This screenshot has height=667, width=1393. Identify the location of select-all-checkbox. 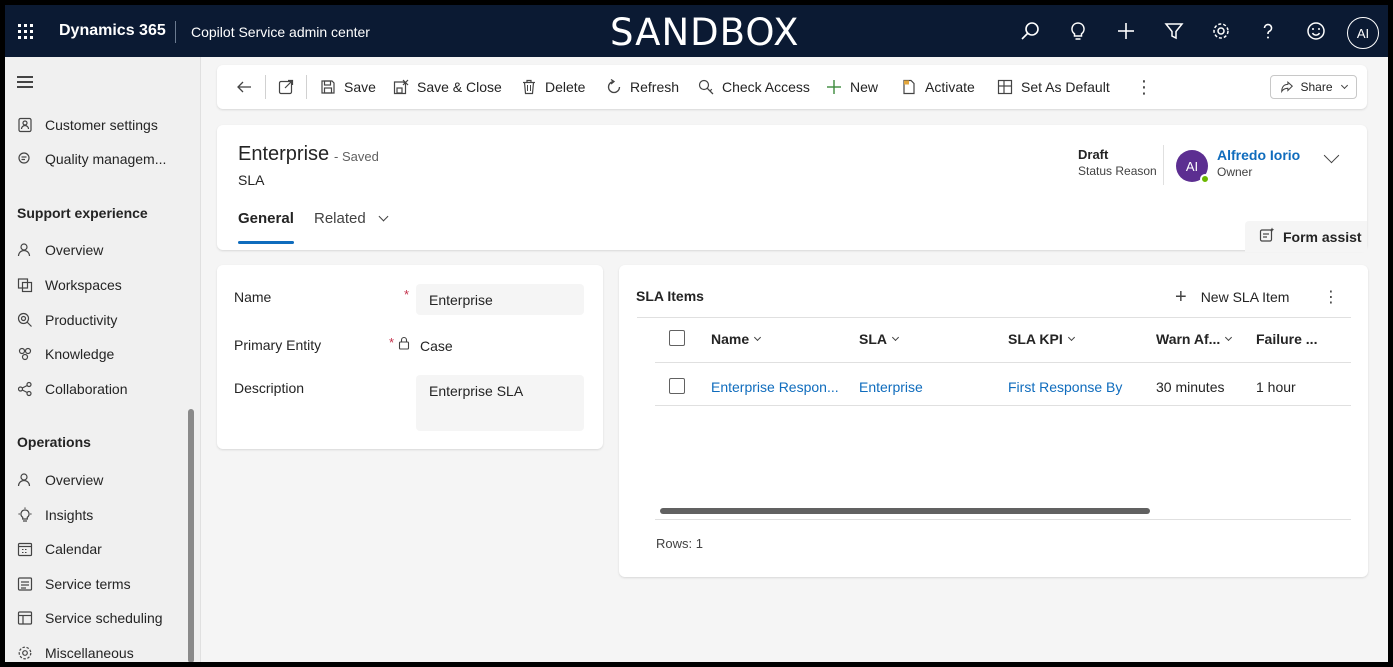
(677, 338).